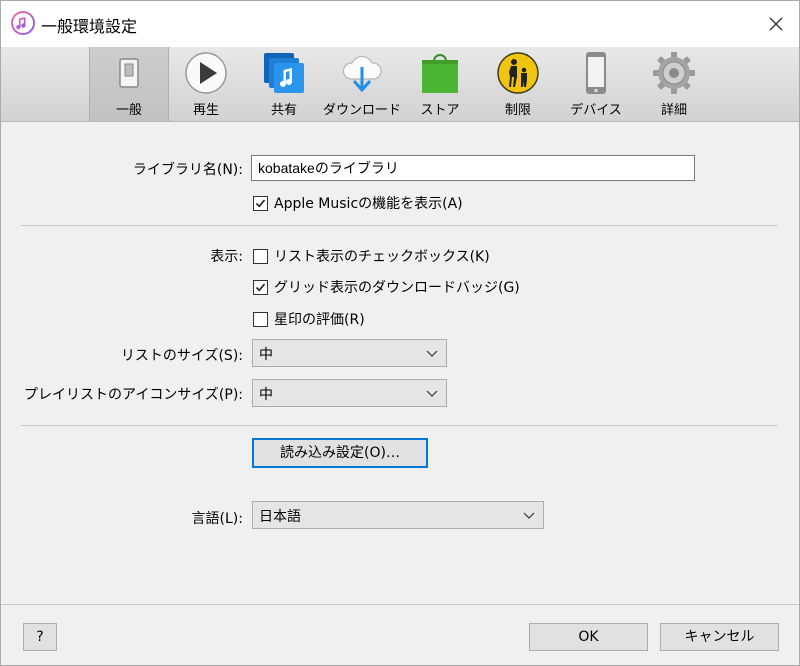  Describe the element at coordinates (283, 110) in the screenshot. I see `tab-sharing-label: 共有` at that location.